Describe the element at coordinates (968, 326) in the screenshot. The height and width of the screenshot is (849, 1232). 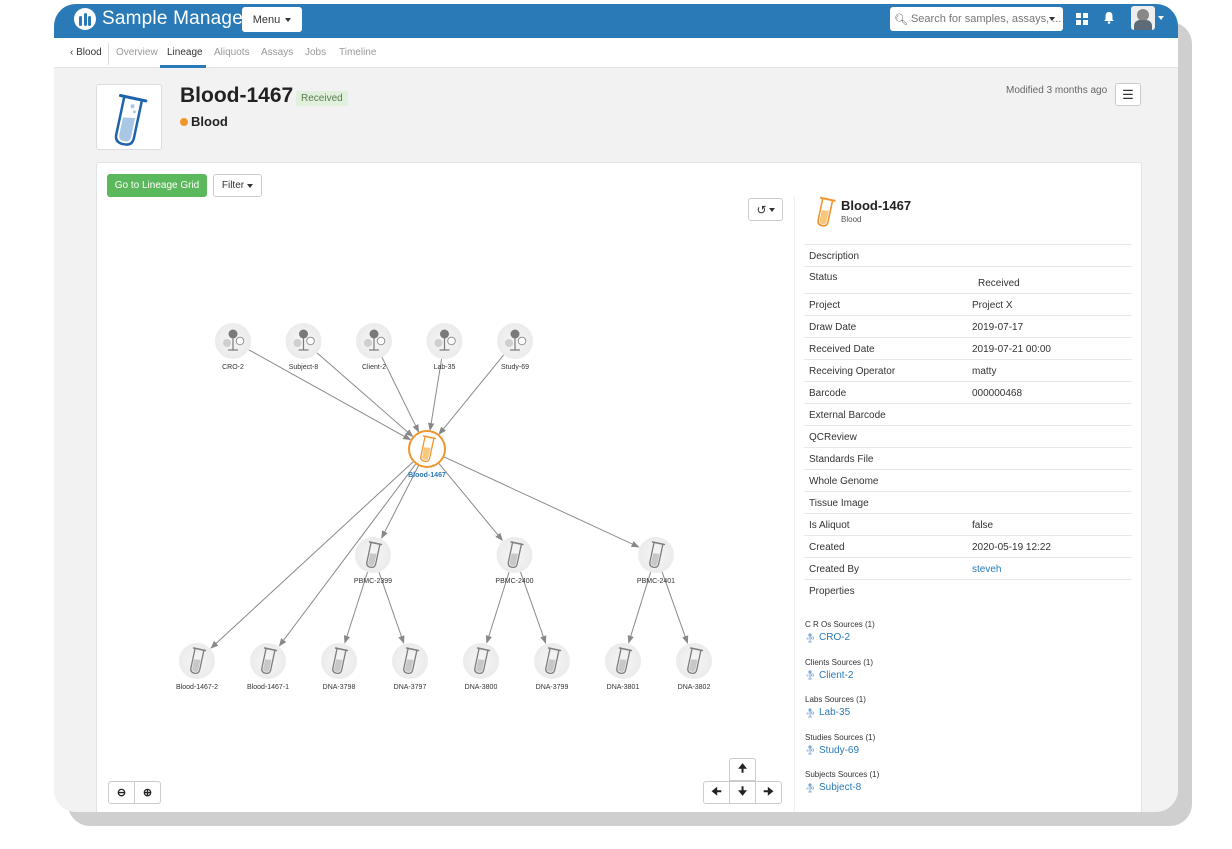
I see `property-row: Draw Date 2019-07-17` at that location.